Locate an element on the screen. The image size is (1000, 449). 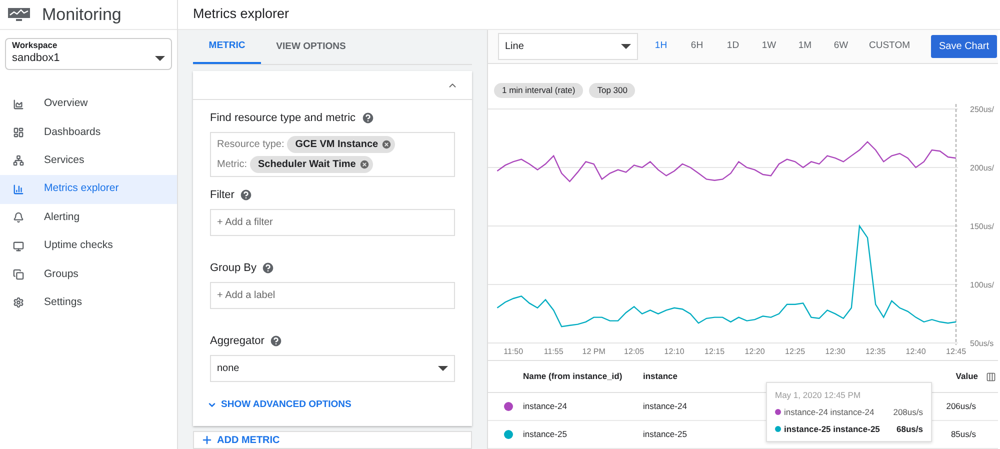
section-label: Aggregator is located at coordinates (237, 341).